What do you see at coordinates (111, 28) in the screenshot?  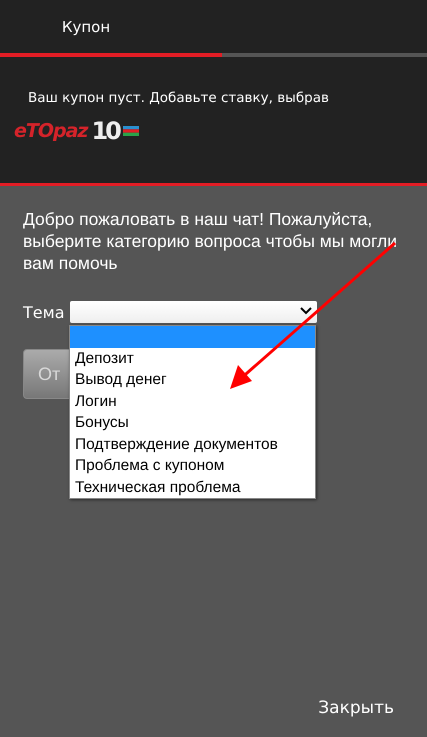 I see `coupon-tab: Купон` at bounding box center [111, 28].